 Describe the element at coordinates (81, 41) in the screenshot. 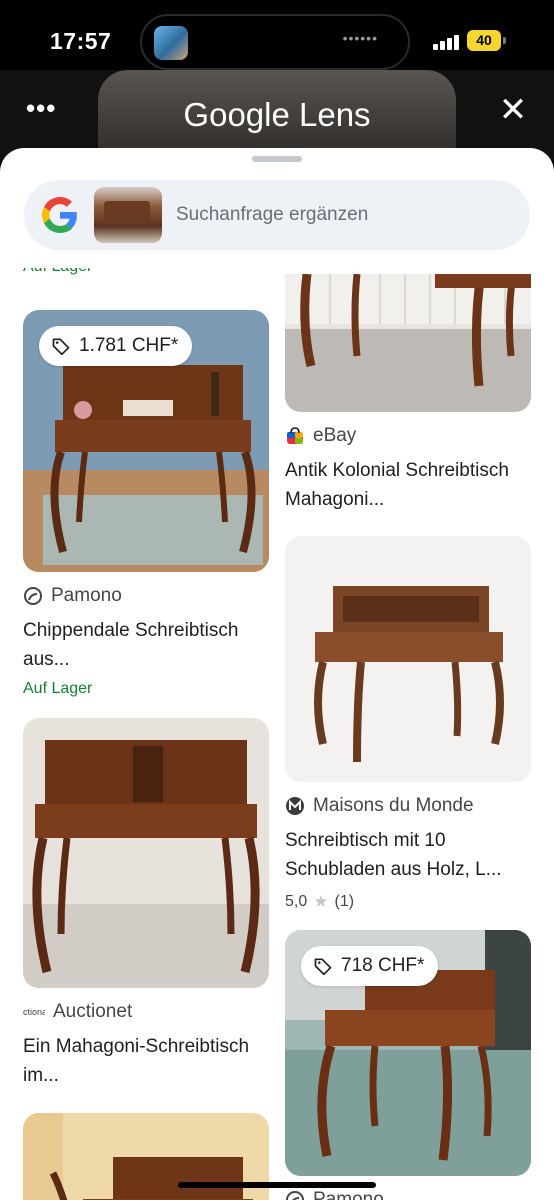

I see `status-time: 17:57` at that location.